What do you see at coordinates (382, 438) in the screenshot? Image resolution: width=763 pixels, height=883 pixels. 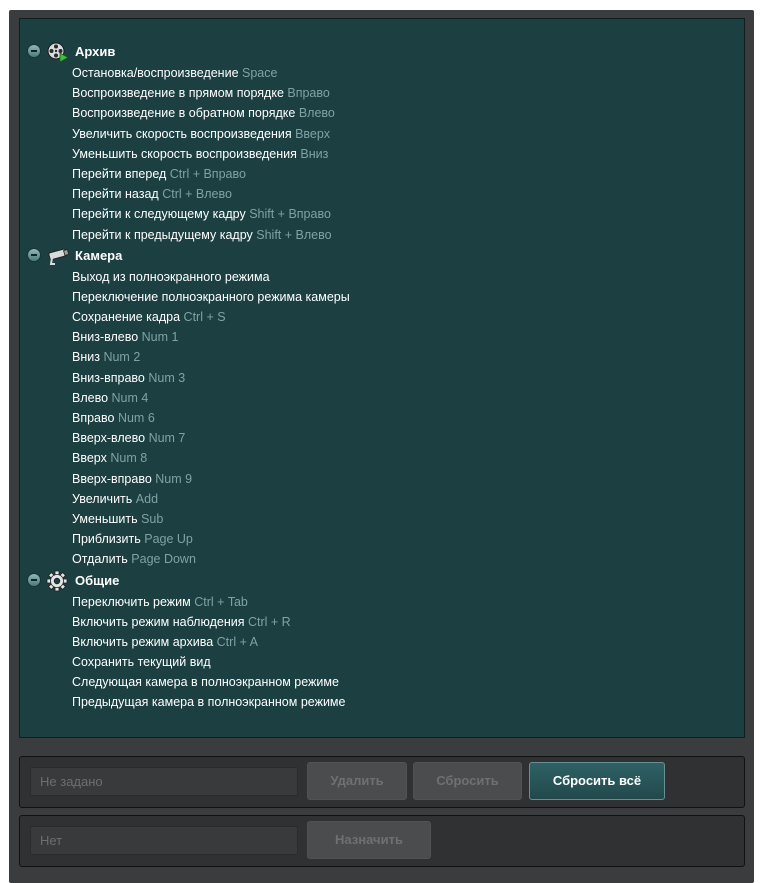 I see `tree-item: Вверх-влево Num 7` at bounding box center [382, 438].